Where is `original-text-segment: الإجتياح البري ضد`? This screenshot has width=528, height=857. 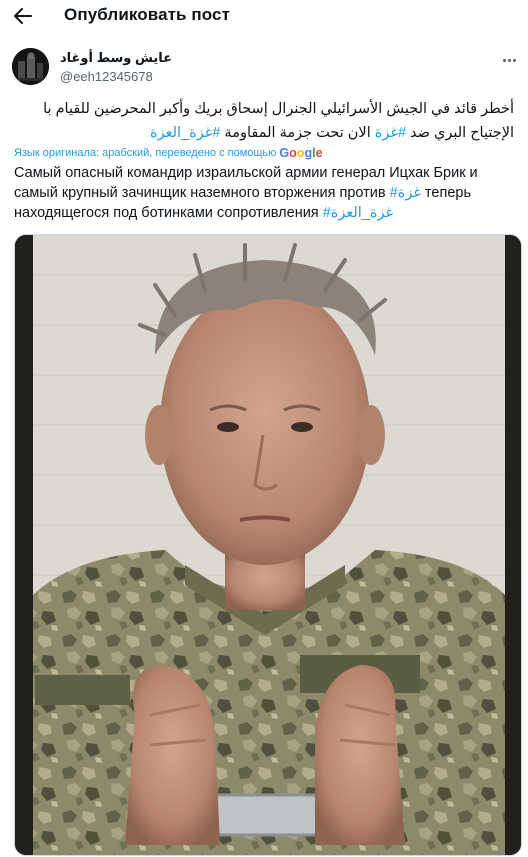
original-text-segment: الإجتياح البري ضد is located at coordinates (460, 133).